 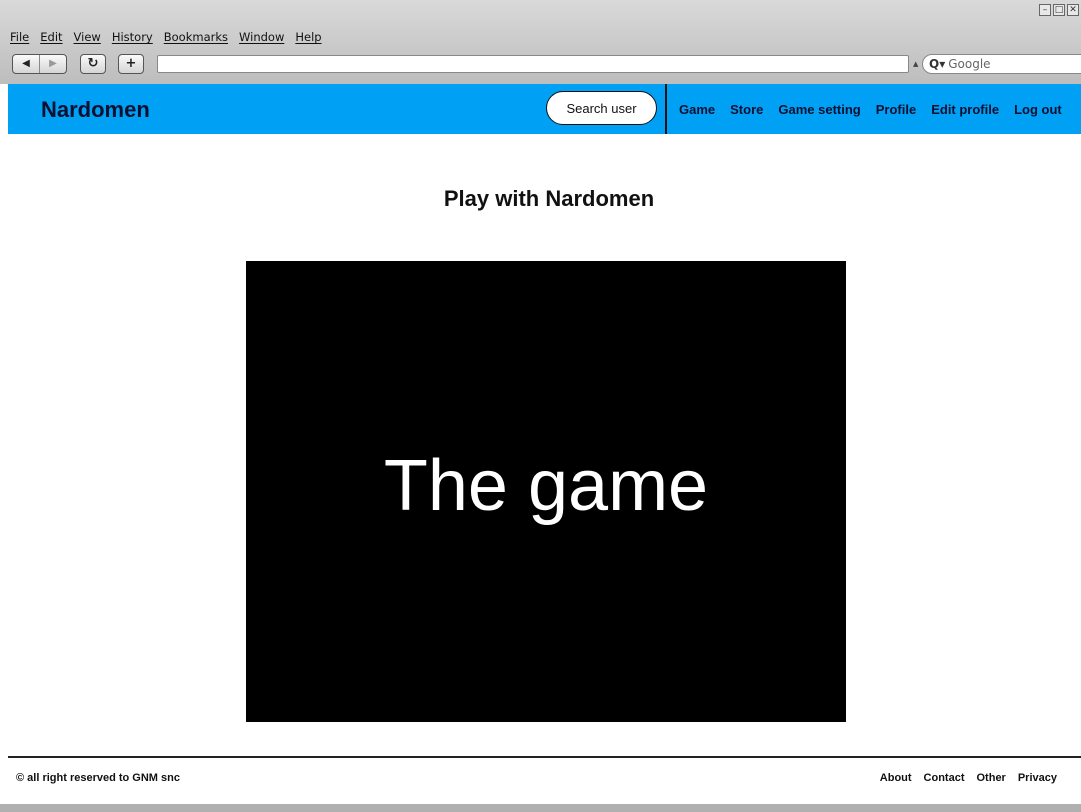 I want to click on footer-contact: Contact, so click(x=944, y=778).